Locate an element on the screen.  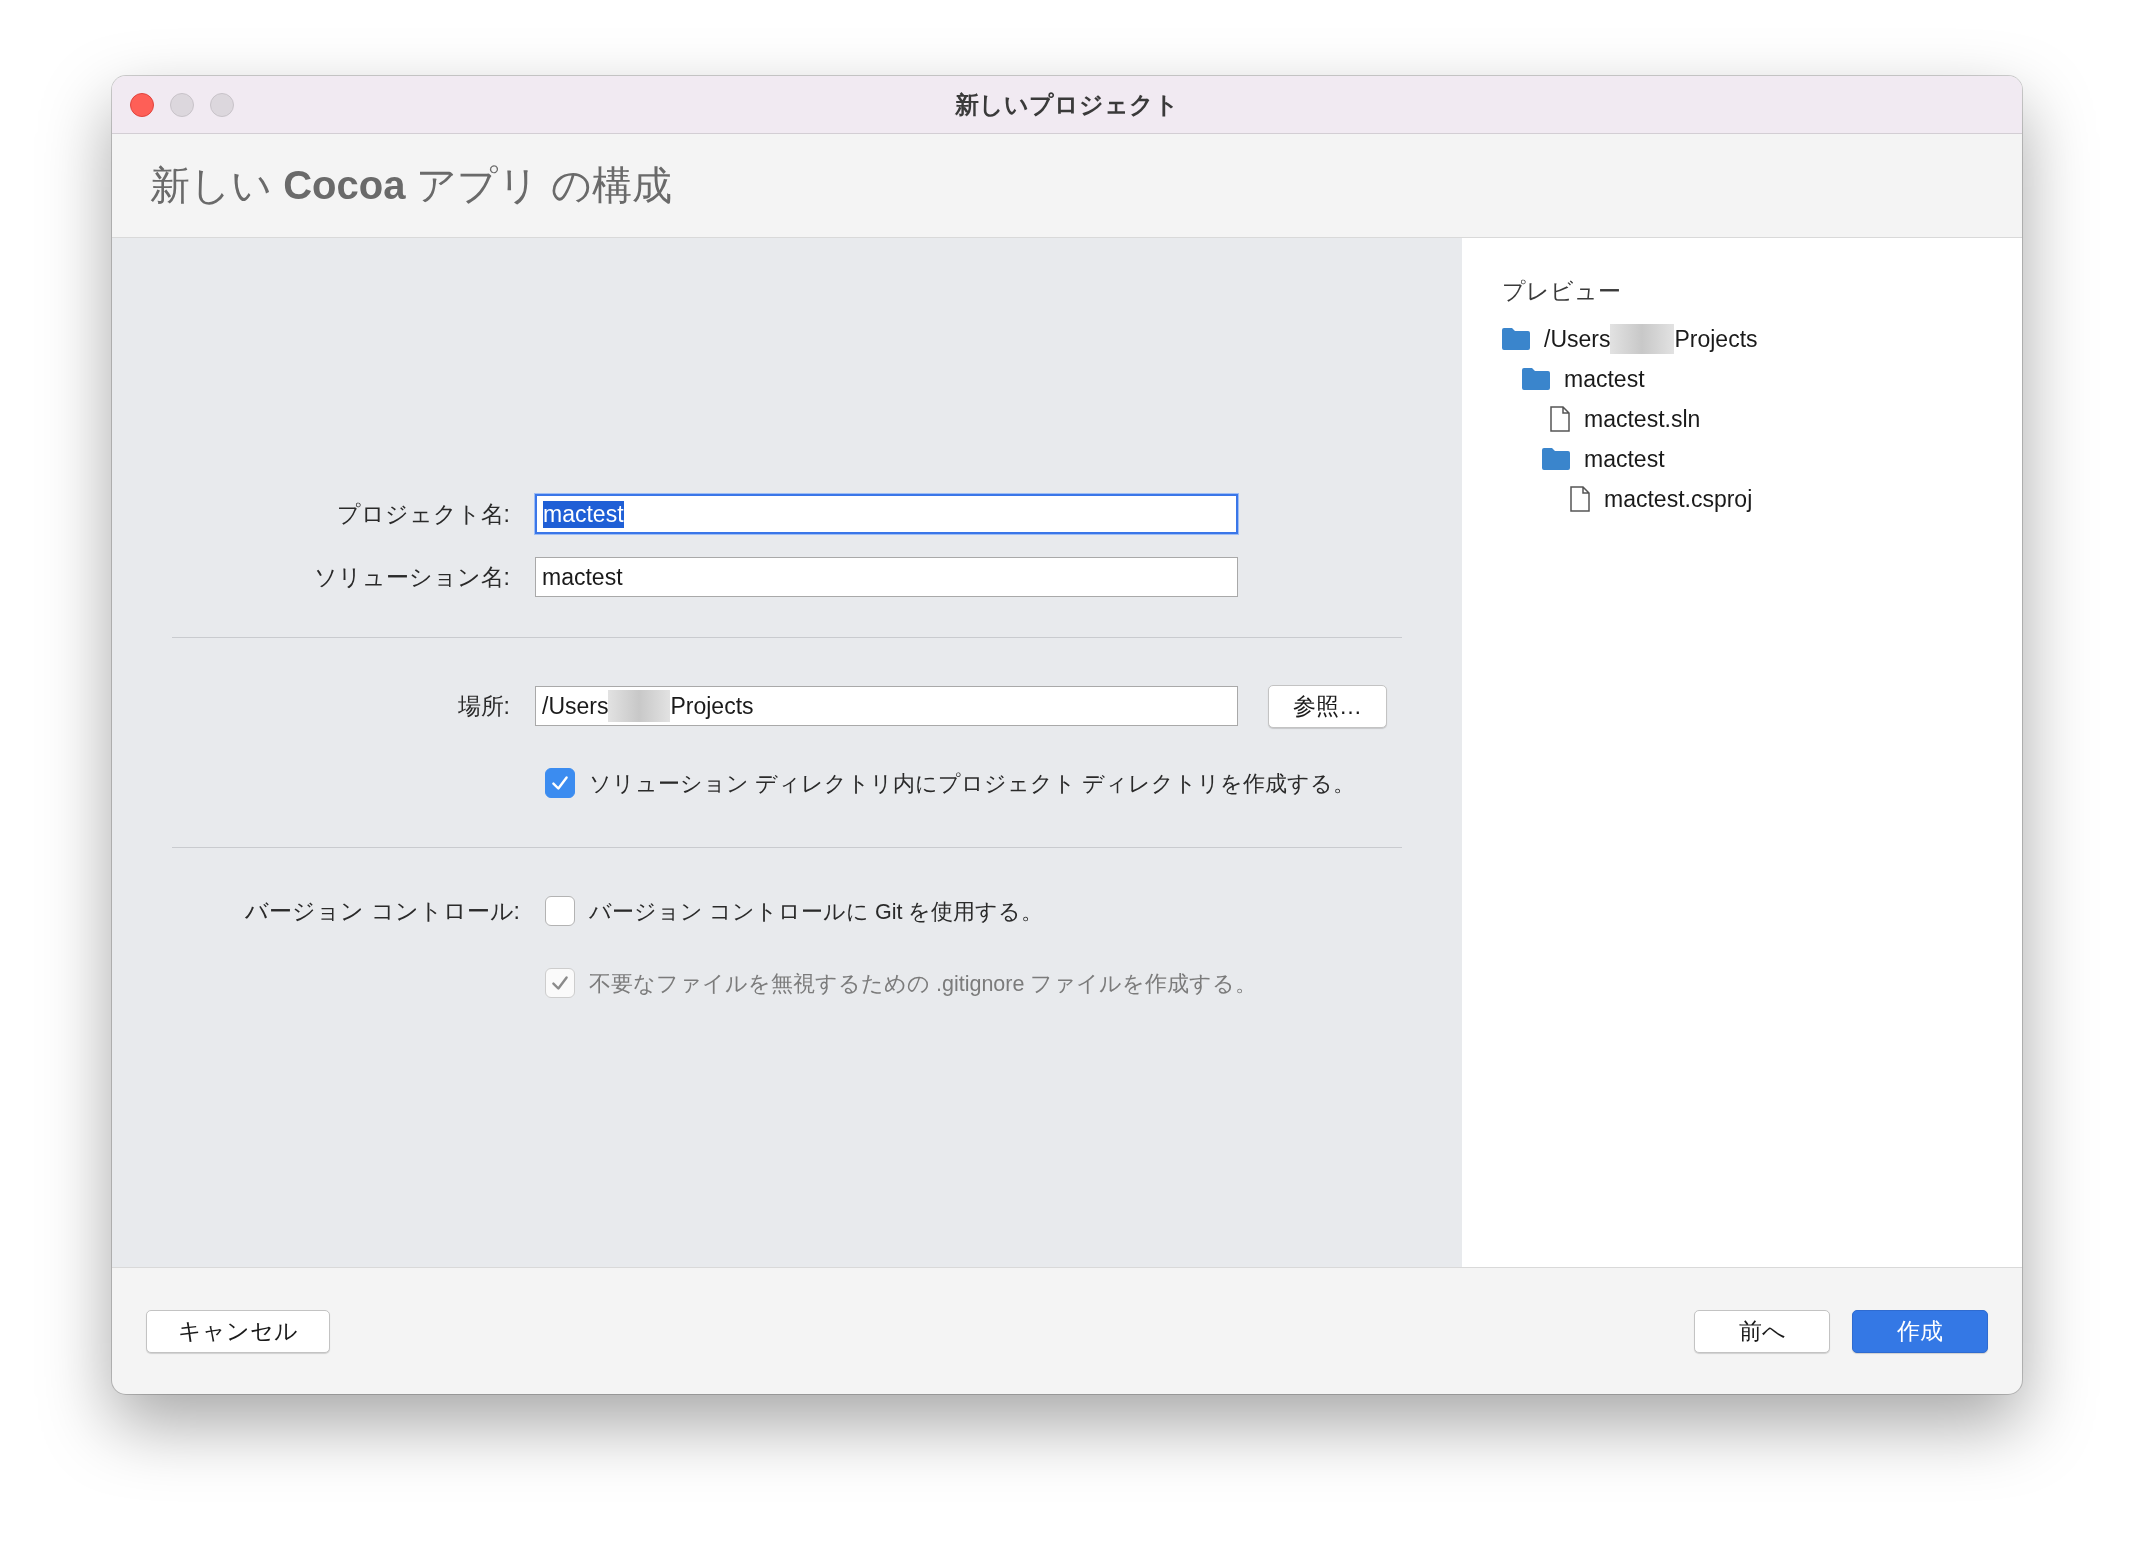
back-button: 前へ is located at coordinates (1762, 1331).